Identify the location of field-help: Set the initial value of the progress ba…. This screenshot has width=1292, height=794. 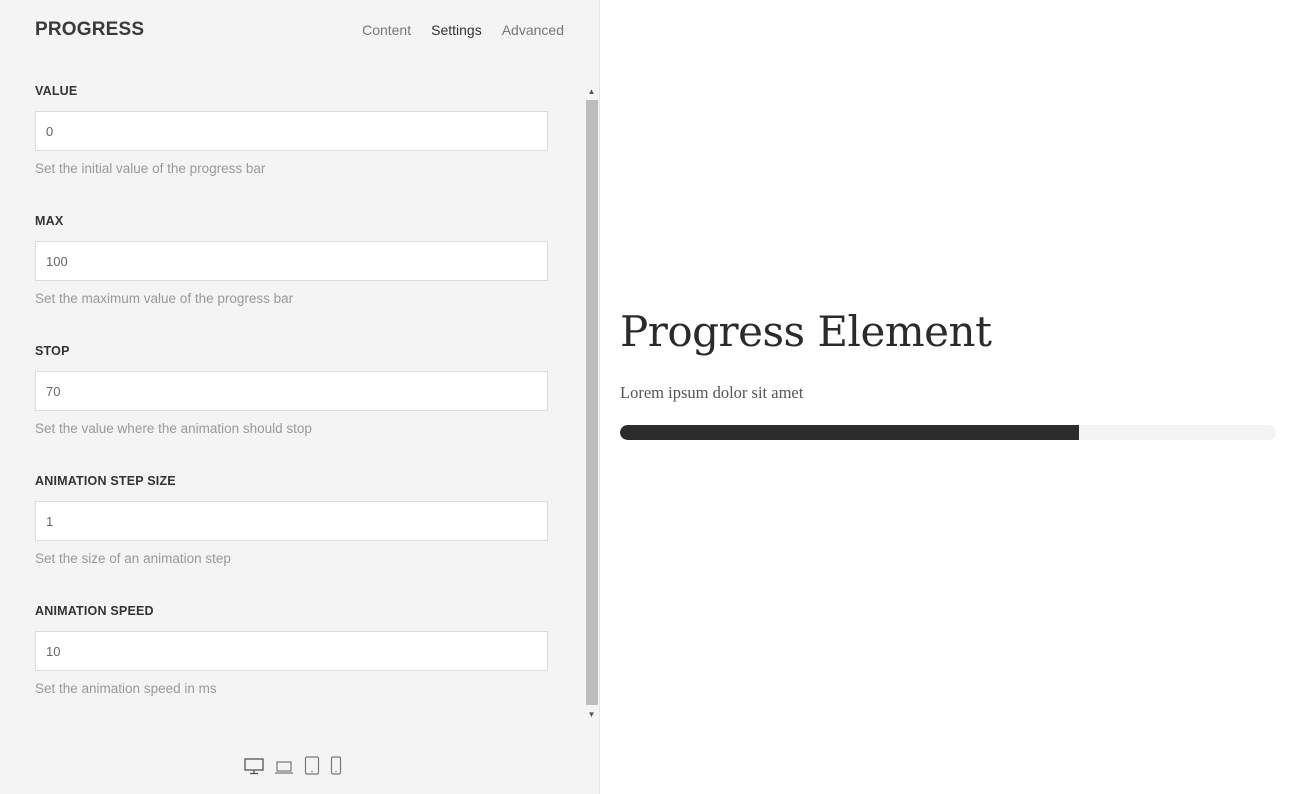
(150, 168).